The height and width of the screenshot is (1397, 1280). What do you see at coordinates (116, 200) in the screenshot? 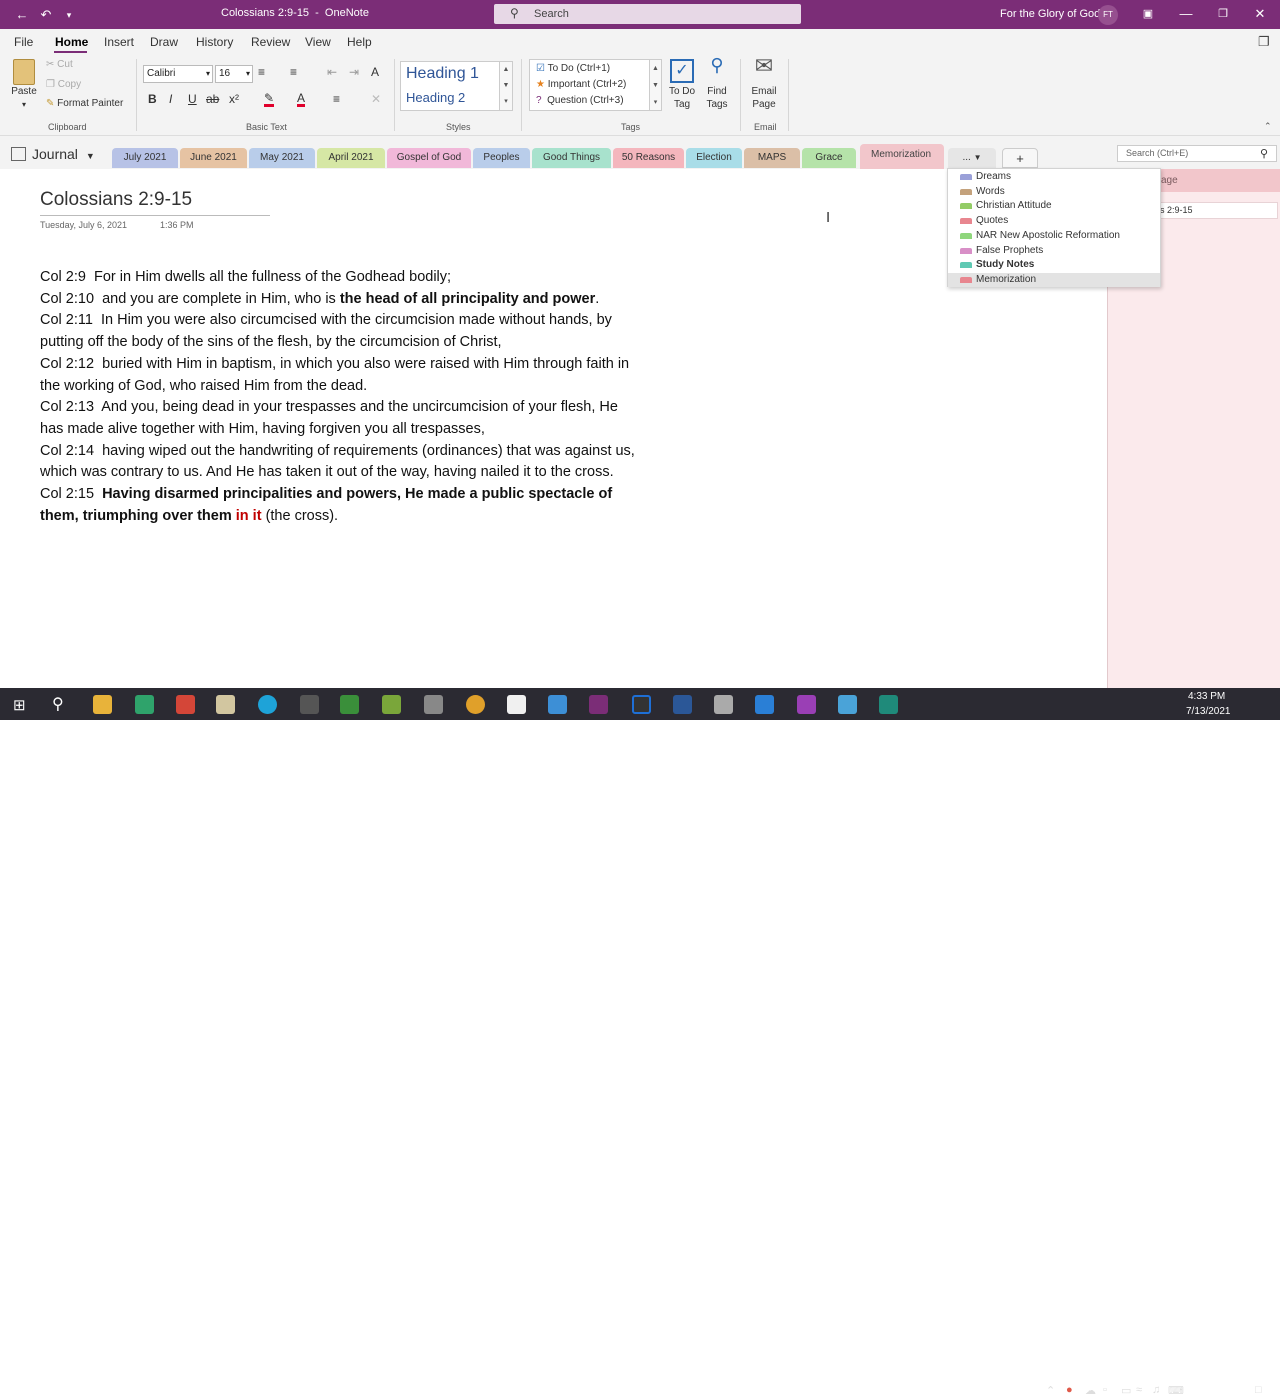
I see `page-title: Colossians 2:9-15` at bounding box center [116, 200].